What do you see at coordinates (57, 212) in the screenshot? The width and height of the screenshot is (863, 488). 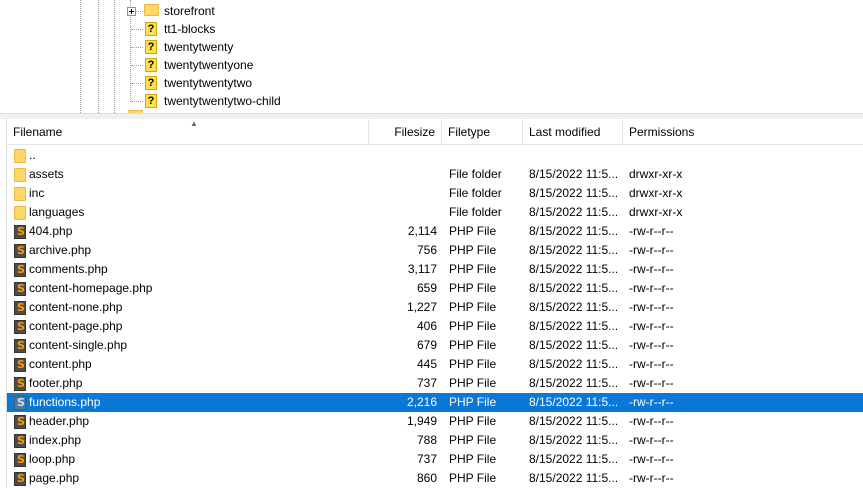 I see `file-name: languages` at bounding box center [57, 212].